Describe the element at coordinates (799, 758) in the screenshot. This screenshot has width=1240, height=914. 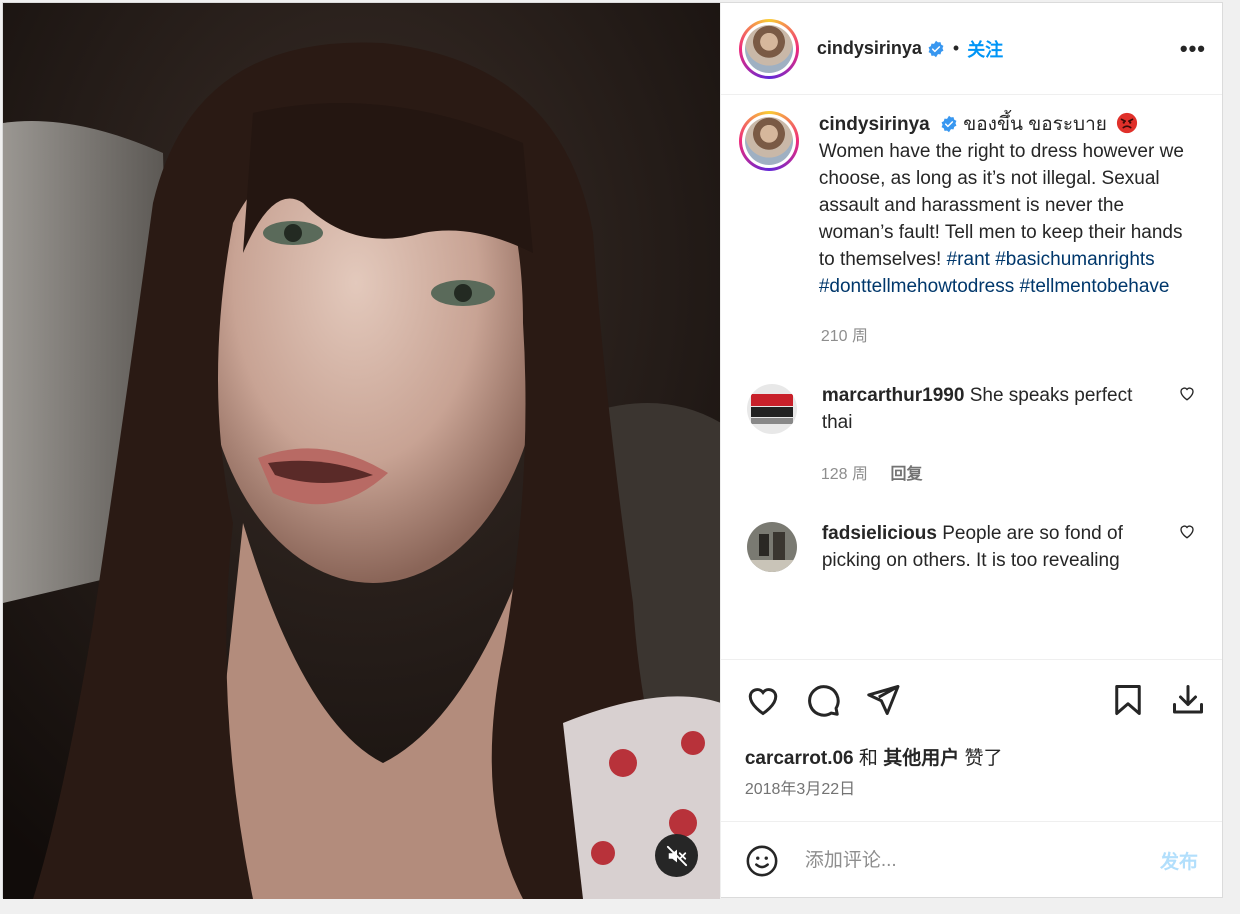
I see `liker-username: carcarrot.06` at that location.